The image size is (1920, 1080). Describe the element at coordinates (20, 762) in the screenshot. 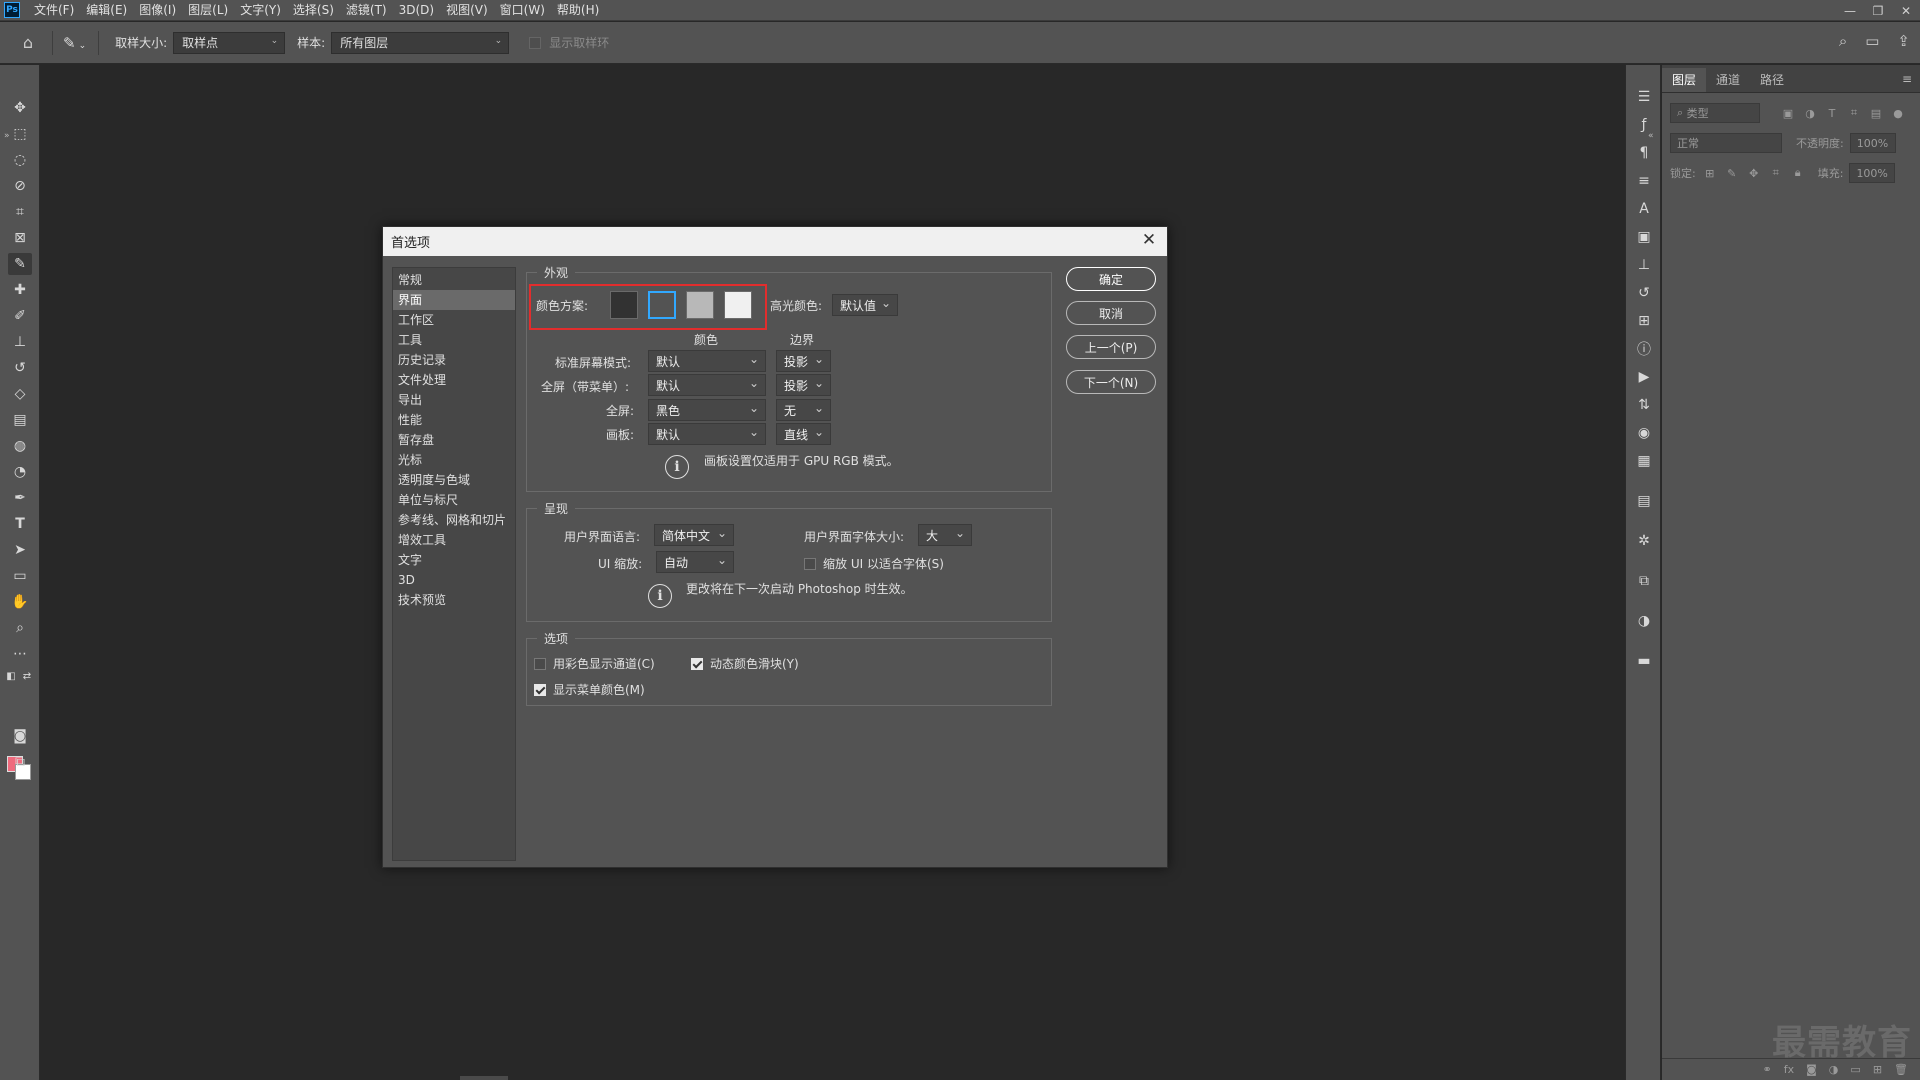

I see `screen-mode-icon: ⧉` at that location.